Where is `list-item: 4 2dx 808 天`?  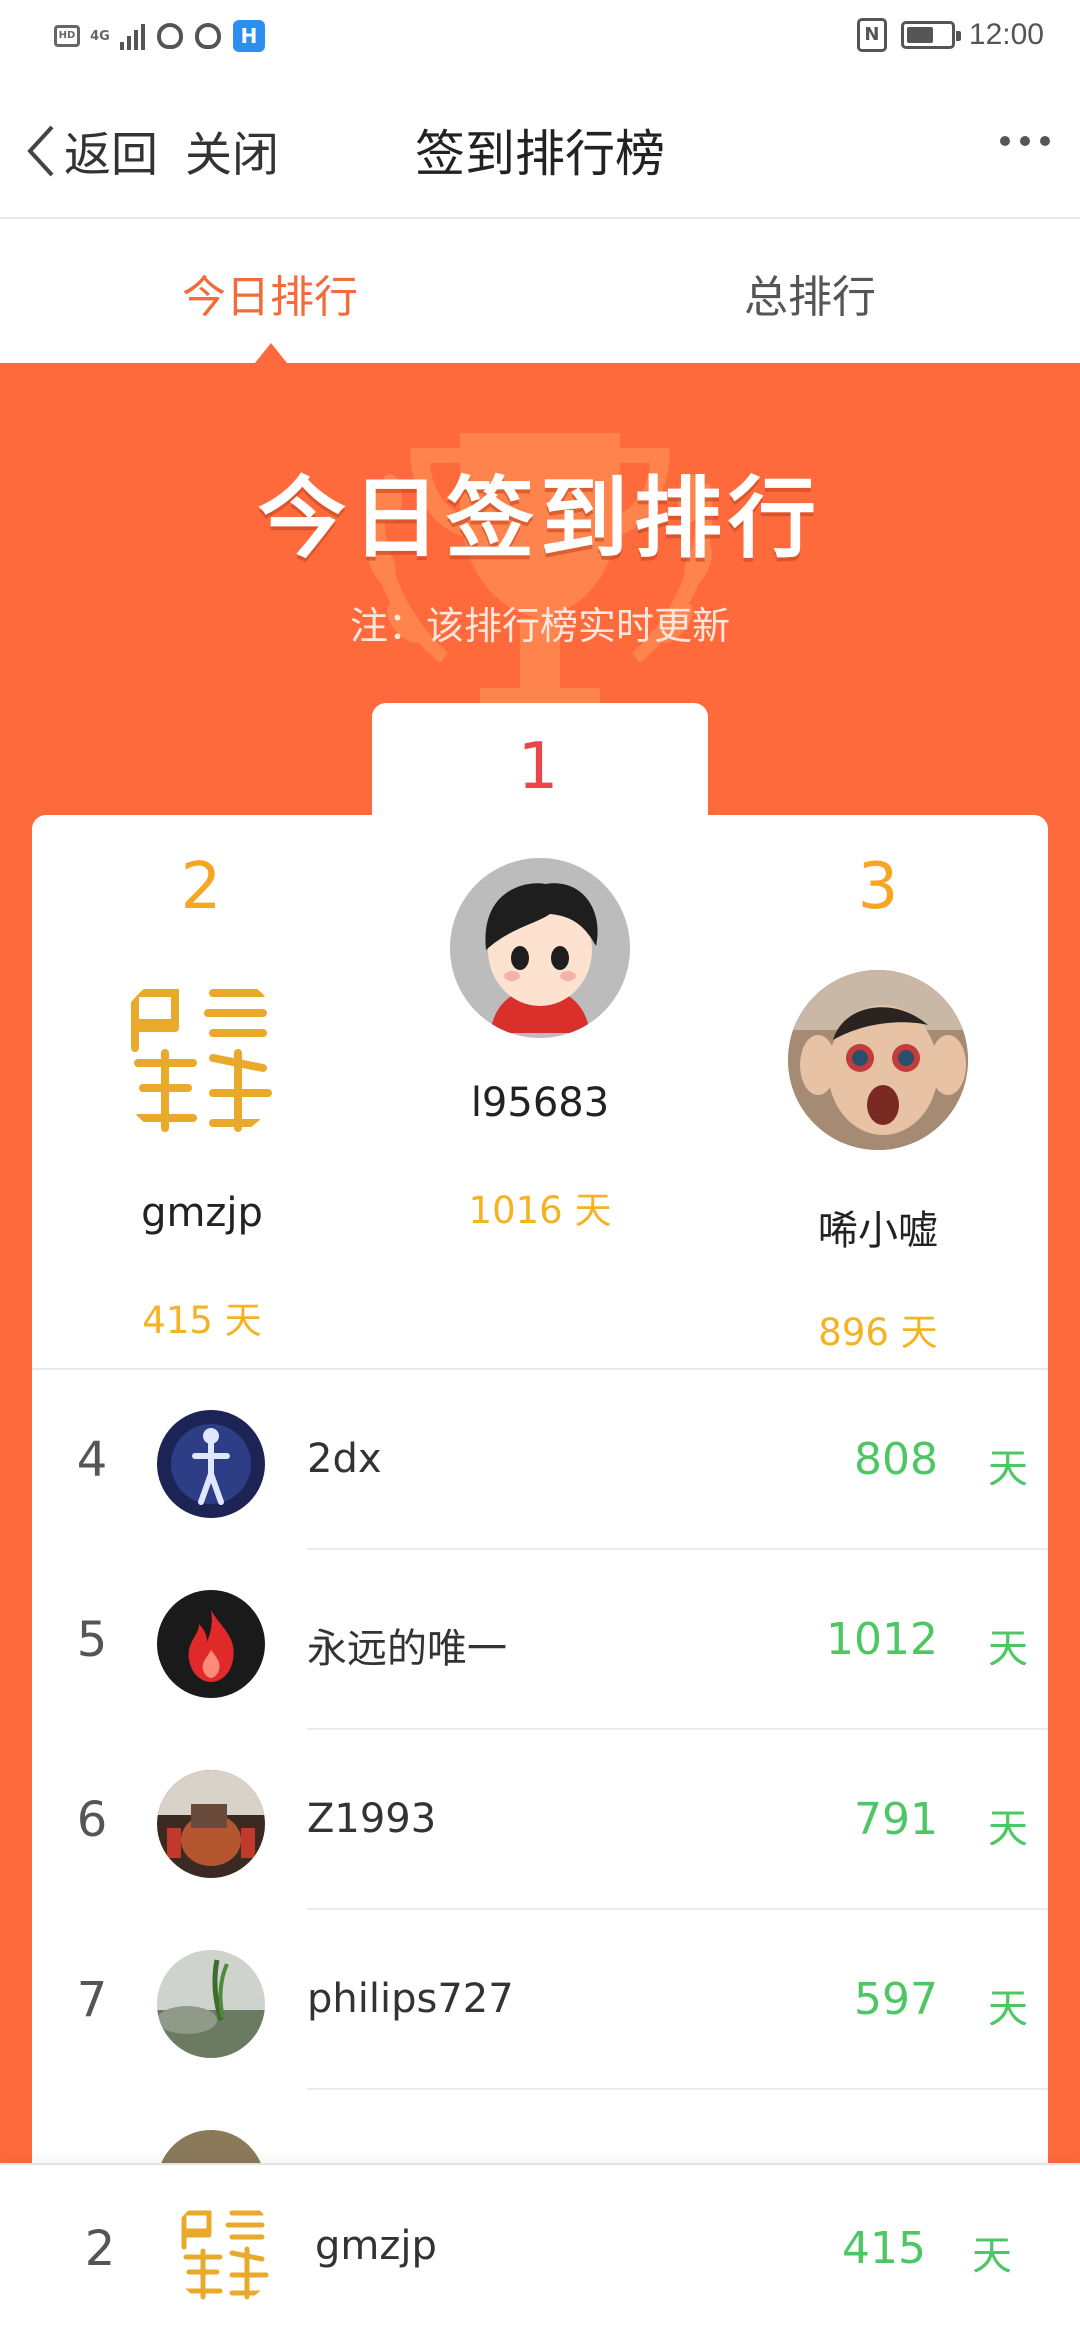 list-item: 4 2dx 808 天 is located at coordinates (540, 1460).